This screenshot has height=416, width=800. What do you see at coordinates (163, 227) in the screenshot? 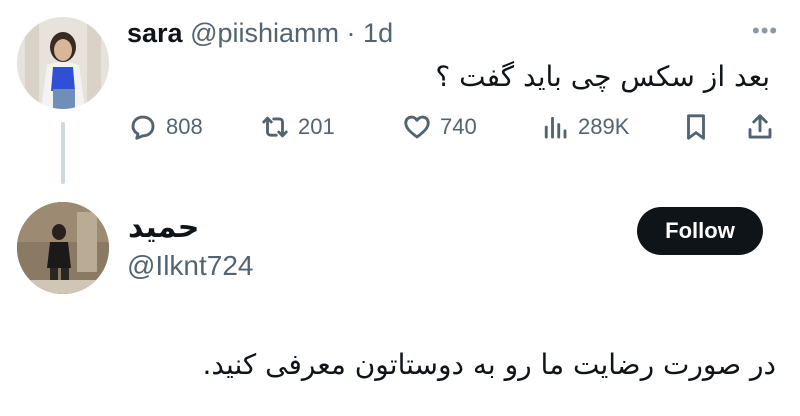
I see `profile-name: حمید` at bounding box center [163, 227].